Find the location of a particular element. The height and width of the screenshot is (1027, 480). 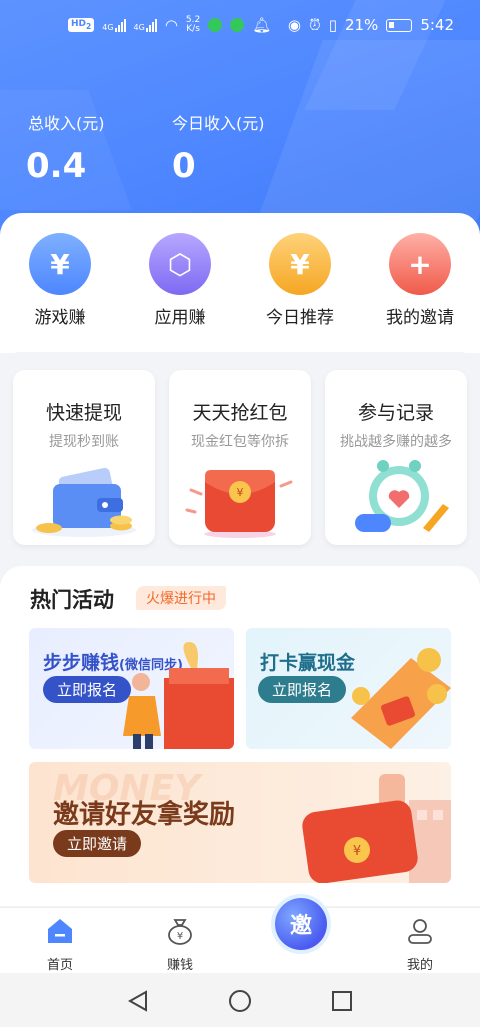

wifi-icon: ◠ is located at coordinates (171, 25).